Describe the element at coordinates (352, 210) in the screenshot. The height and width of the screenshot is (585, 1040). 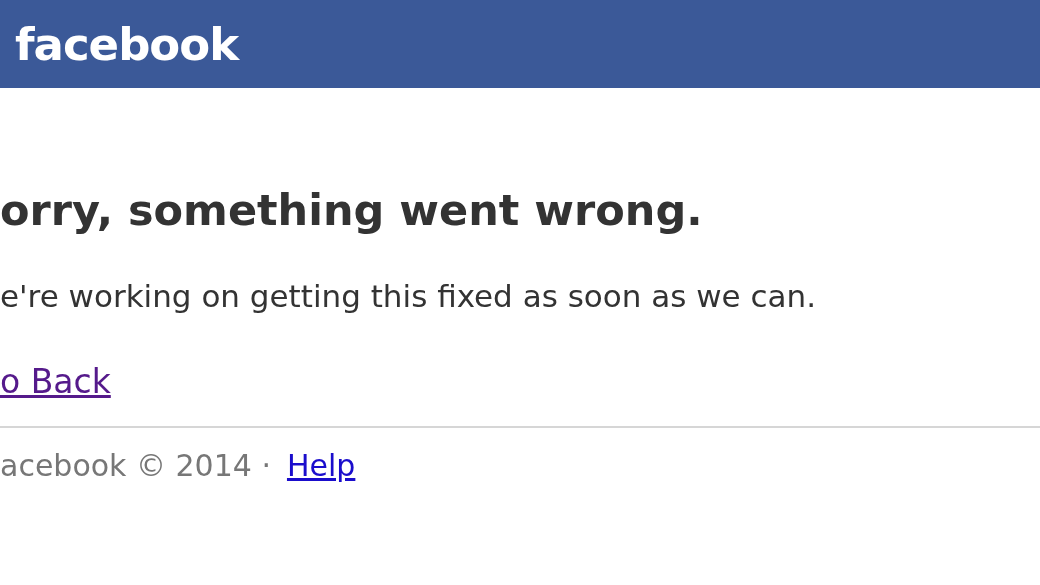
I see `error-heading: orry, something went wrong.` at that location.